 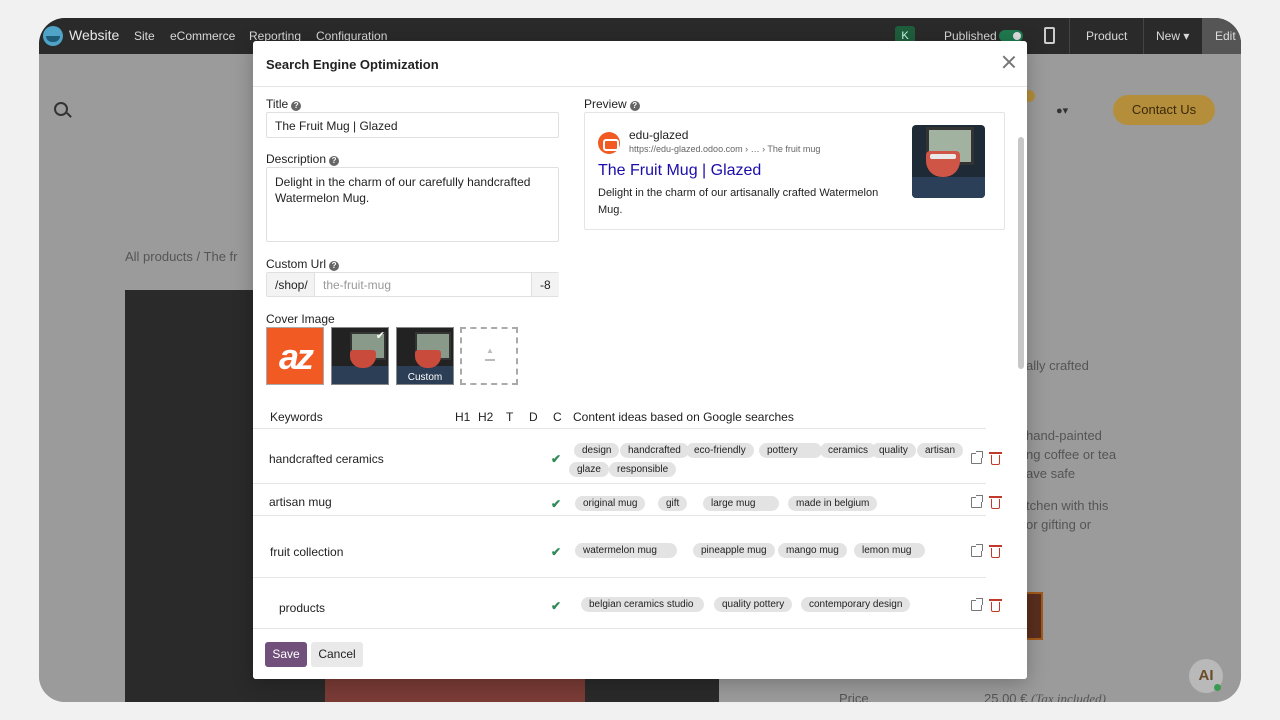 I want to click on keyword-tag: artisan, so click(x=940, y=450).